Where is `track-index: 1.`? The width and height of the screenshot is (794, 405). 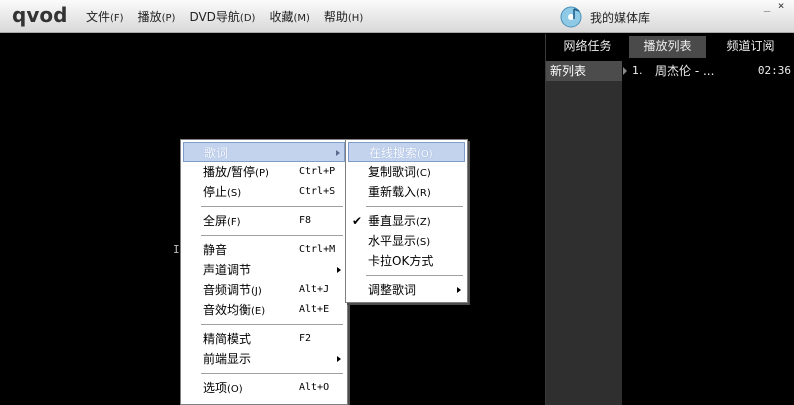 track-index: 1. is located at coordinates (637, 70).